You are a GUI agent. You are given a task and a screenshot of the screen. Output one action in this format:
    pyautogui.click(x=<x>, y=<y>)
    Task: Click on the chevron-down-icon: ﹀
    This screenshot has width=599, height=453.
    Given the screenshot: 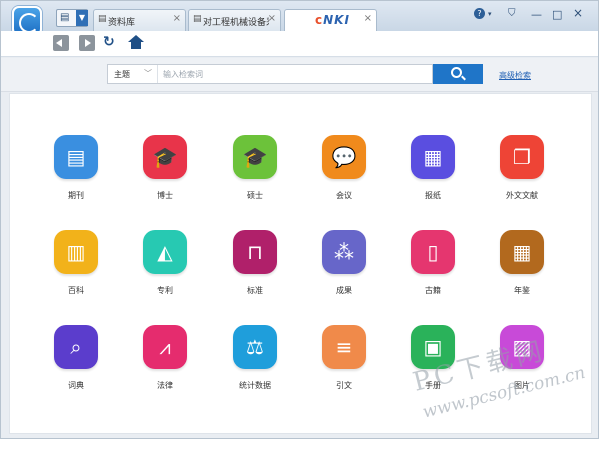 What is the action you would take?
    pyautogui.click(x=148, y=73)
    